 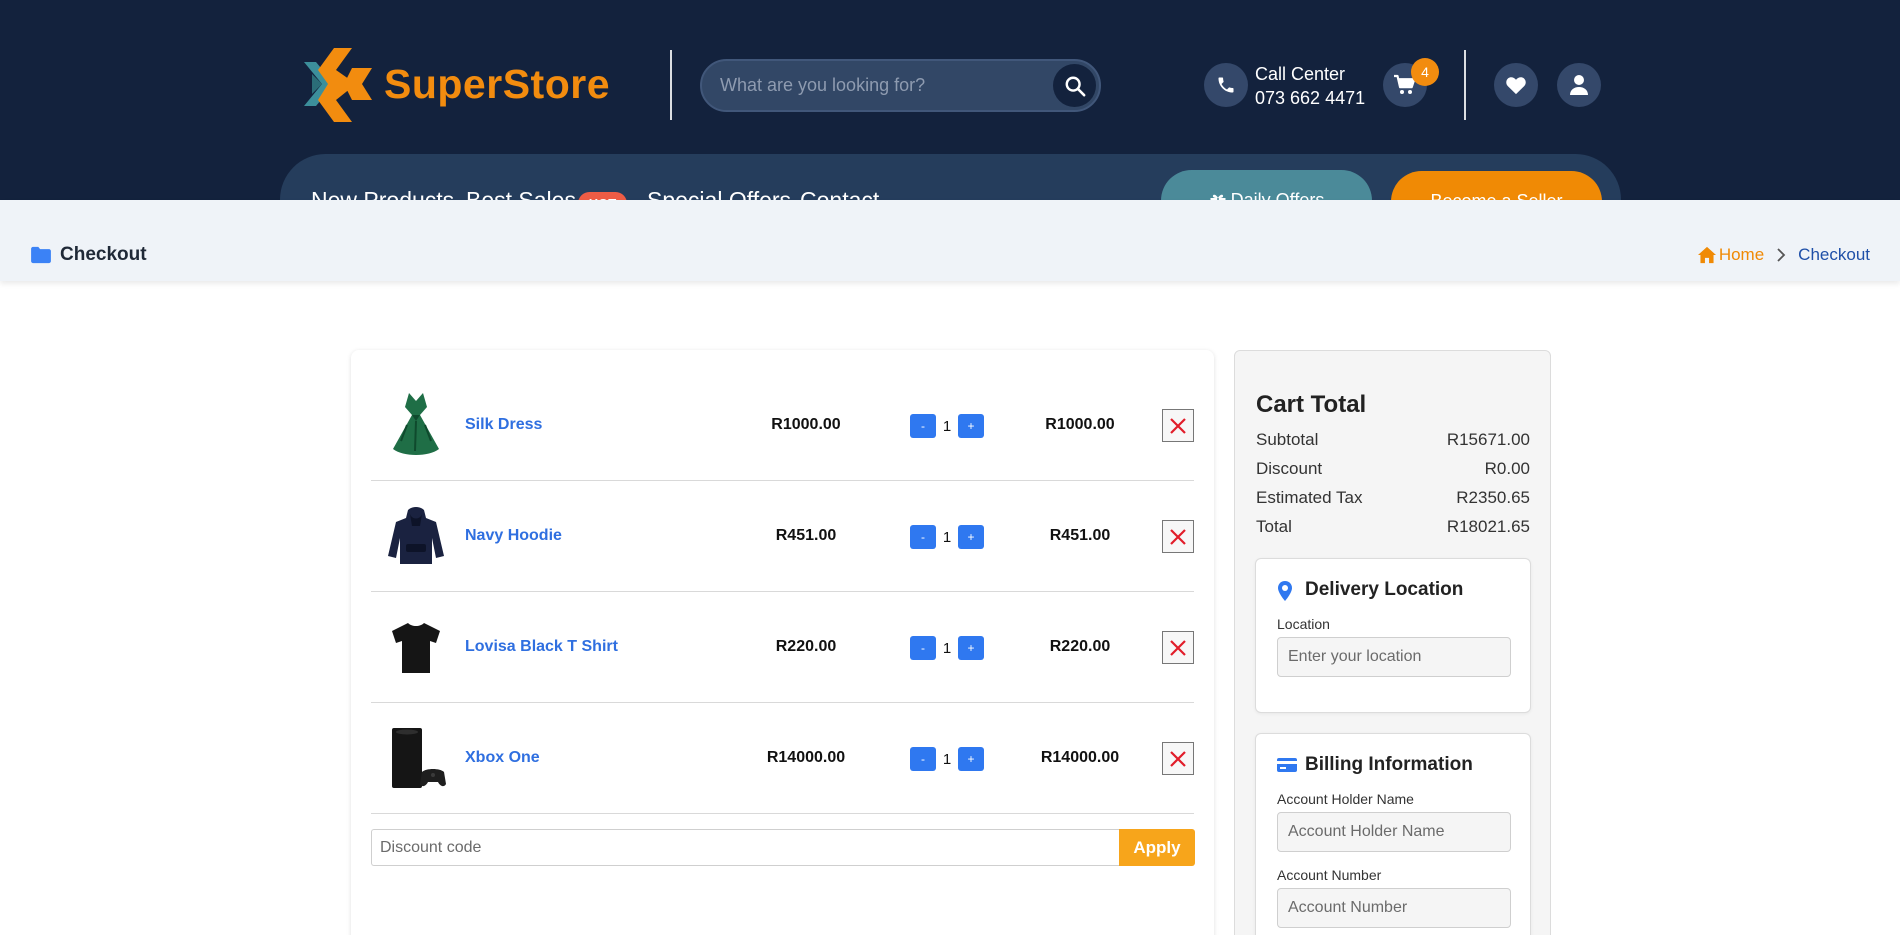 I want to click on discount-form: Apply, so click(x=783, y=847).